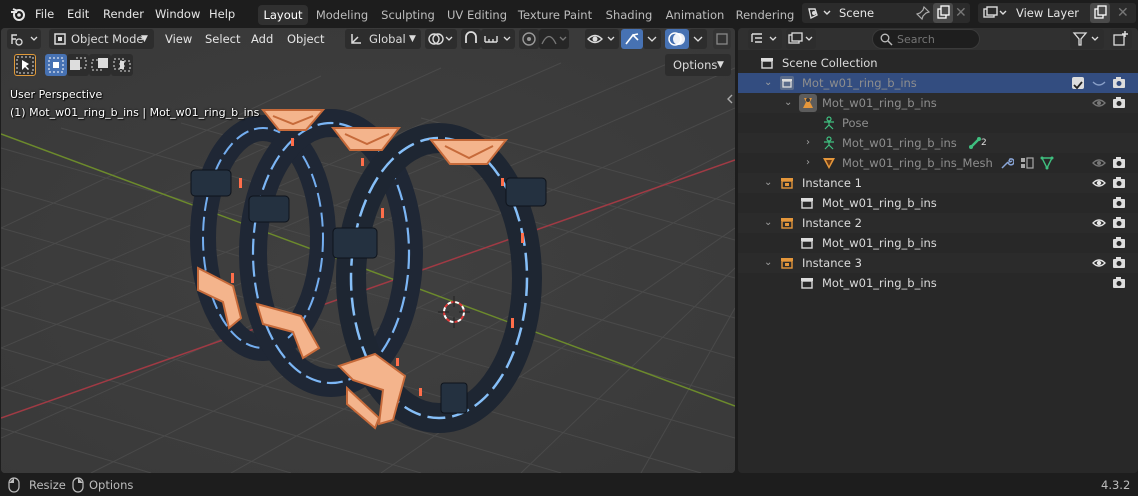 This screenshot has height=496, width=1138. I want to click on instance-collection-icon, so click(787, 183).